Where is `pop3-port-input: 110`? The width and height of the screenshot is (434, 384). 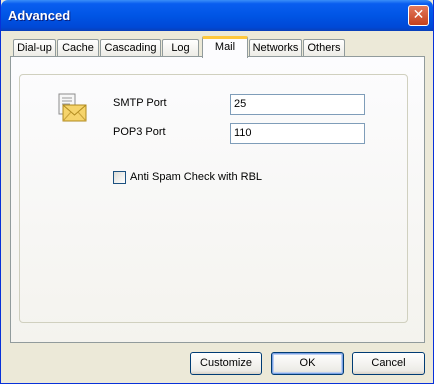 pop3-port-input: 110 is located at coordinates (297, 133).